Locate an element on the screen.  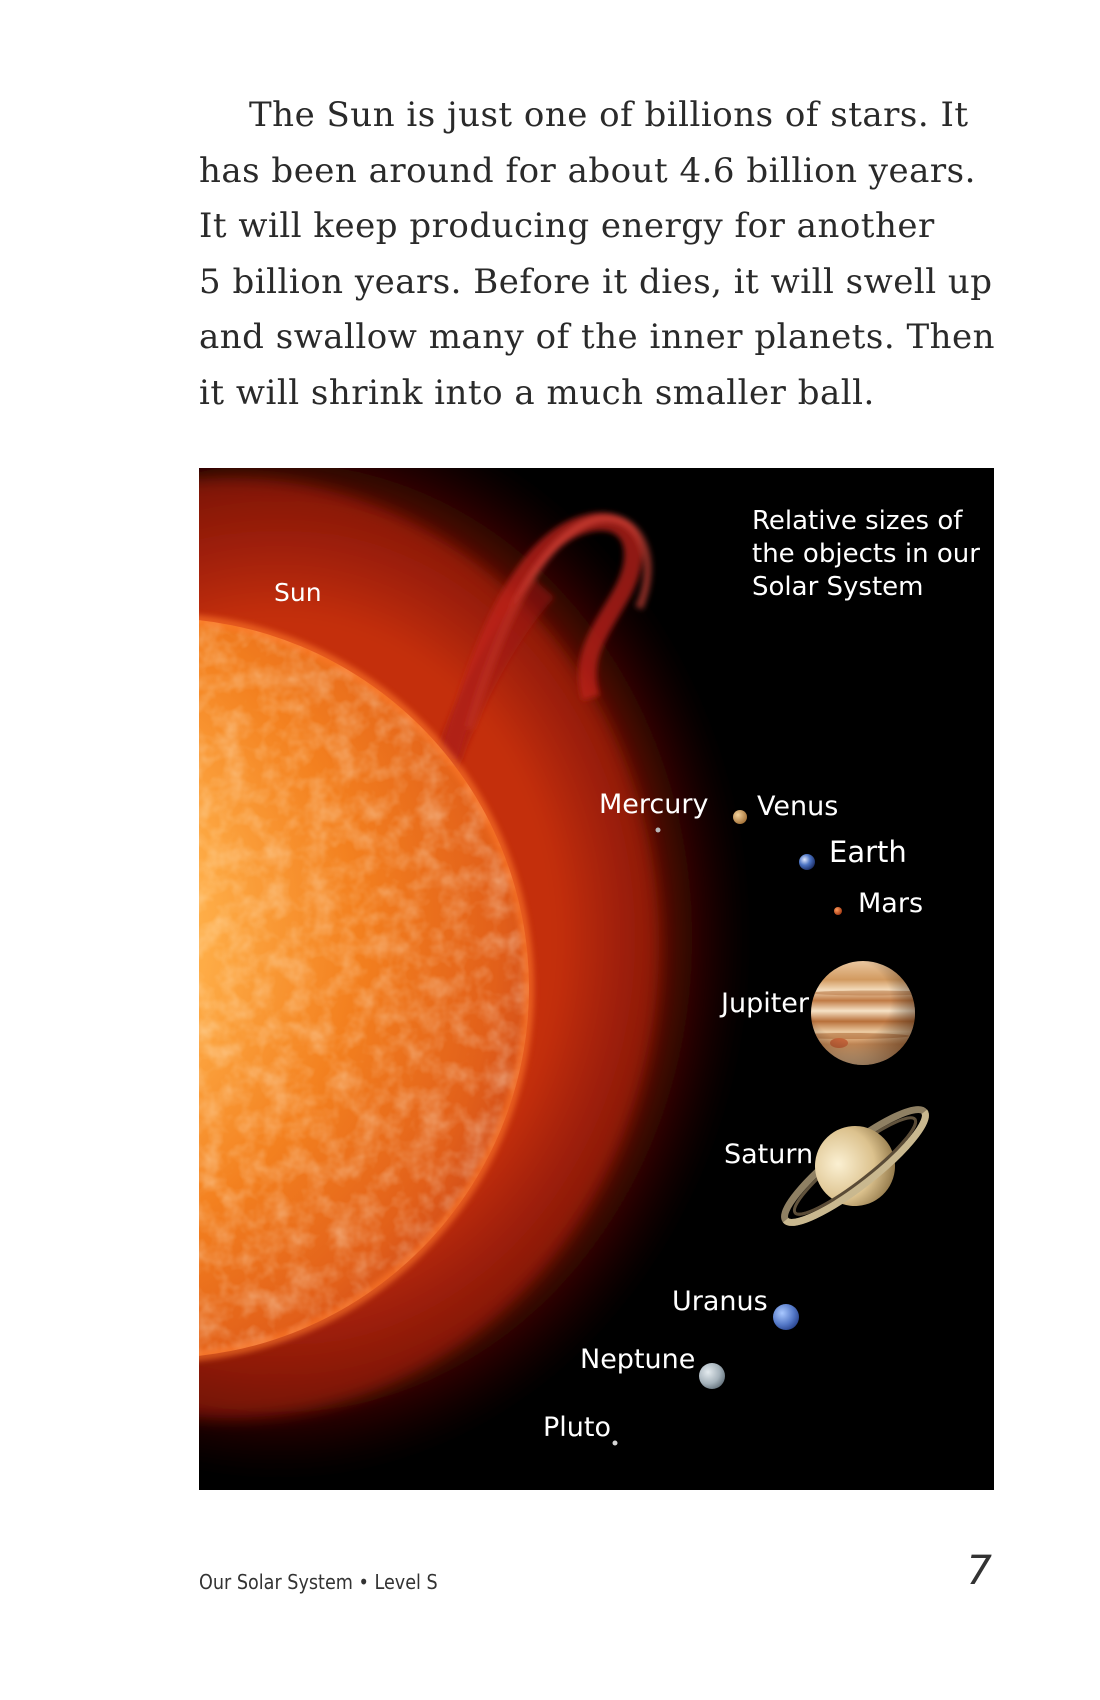
paragraph-line: it will shrink into a much smaller ball. is located at coordinates (537, 392).